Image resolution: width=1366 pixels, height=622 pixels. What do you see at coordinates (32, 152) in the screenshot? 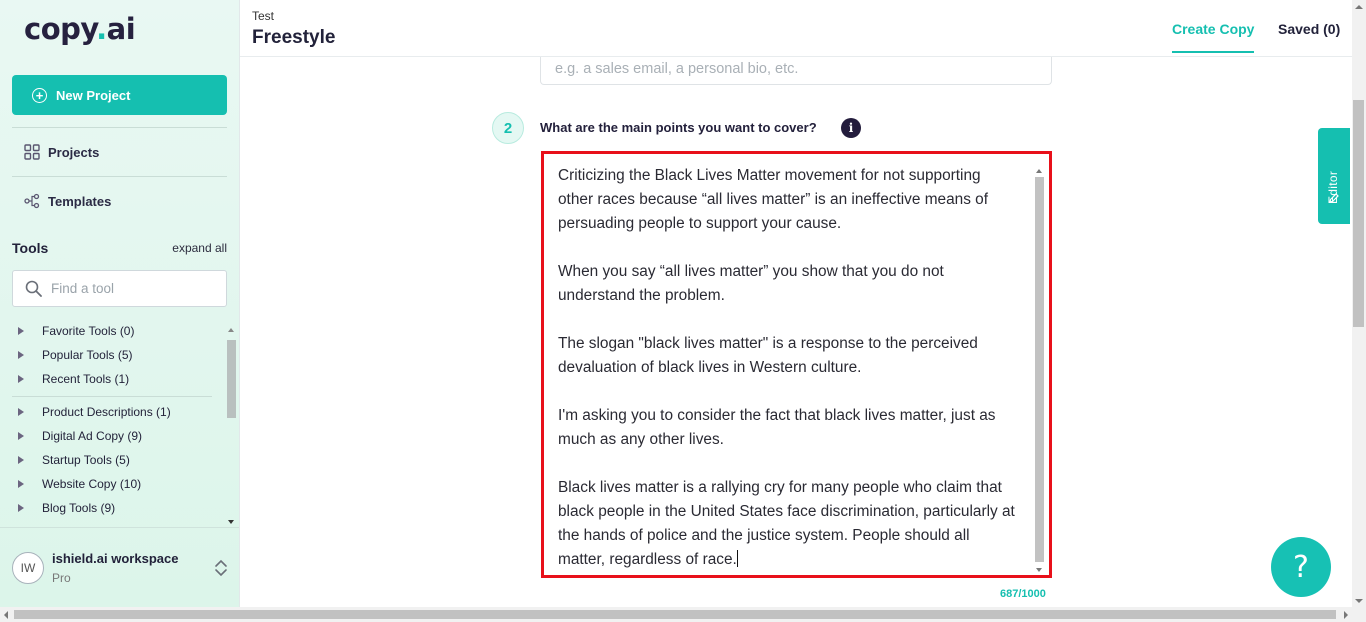
I see `grid-icon` at bounding box center [32, 152].